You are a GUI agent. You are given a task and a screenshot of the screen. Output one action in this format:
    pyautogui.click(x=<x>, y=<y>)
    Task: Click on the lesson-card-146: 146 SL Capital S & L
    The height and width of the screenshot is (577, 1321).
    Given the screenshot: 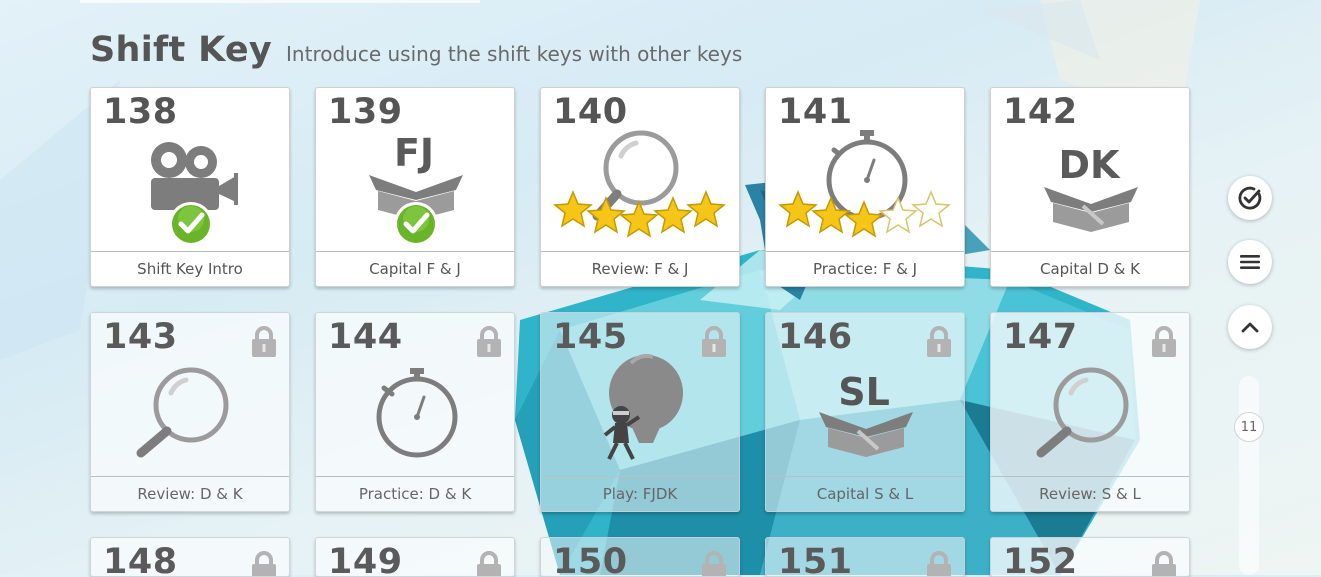 What is the action you would take?
    pyautogui.click(x=865, y=412)
    